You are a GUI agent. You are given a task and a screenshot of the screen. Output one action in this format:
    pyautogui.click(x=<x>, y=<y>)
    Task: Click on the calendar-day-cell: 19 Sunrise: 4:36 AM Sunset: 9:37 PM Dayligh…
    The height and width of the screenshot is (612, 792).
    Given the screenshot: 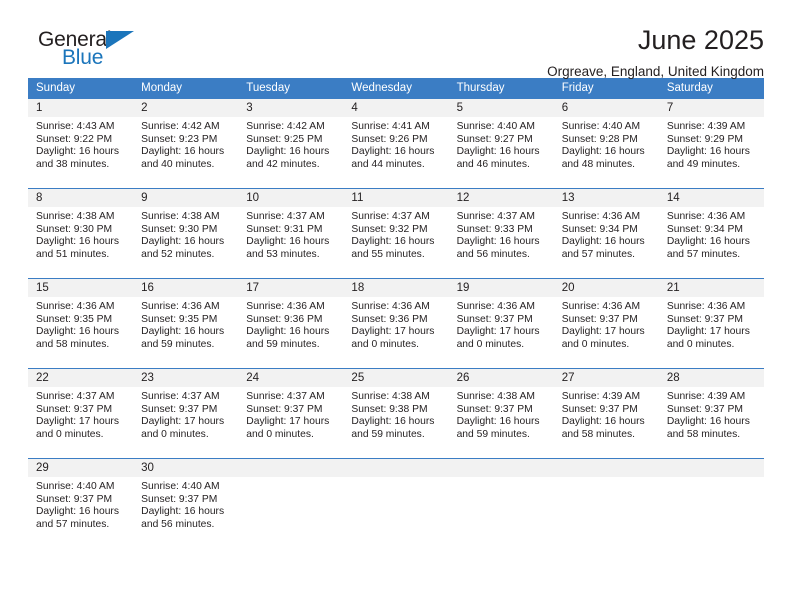 What is the action you would take?
    pyautogui.click(x=501, y=323)
    